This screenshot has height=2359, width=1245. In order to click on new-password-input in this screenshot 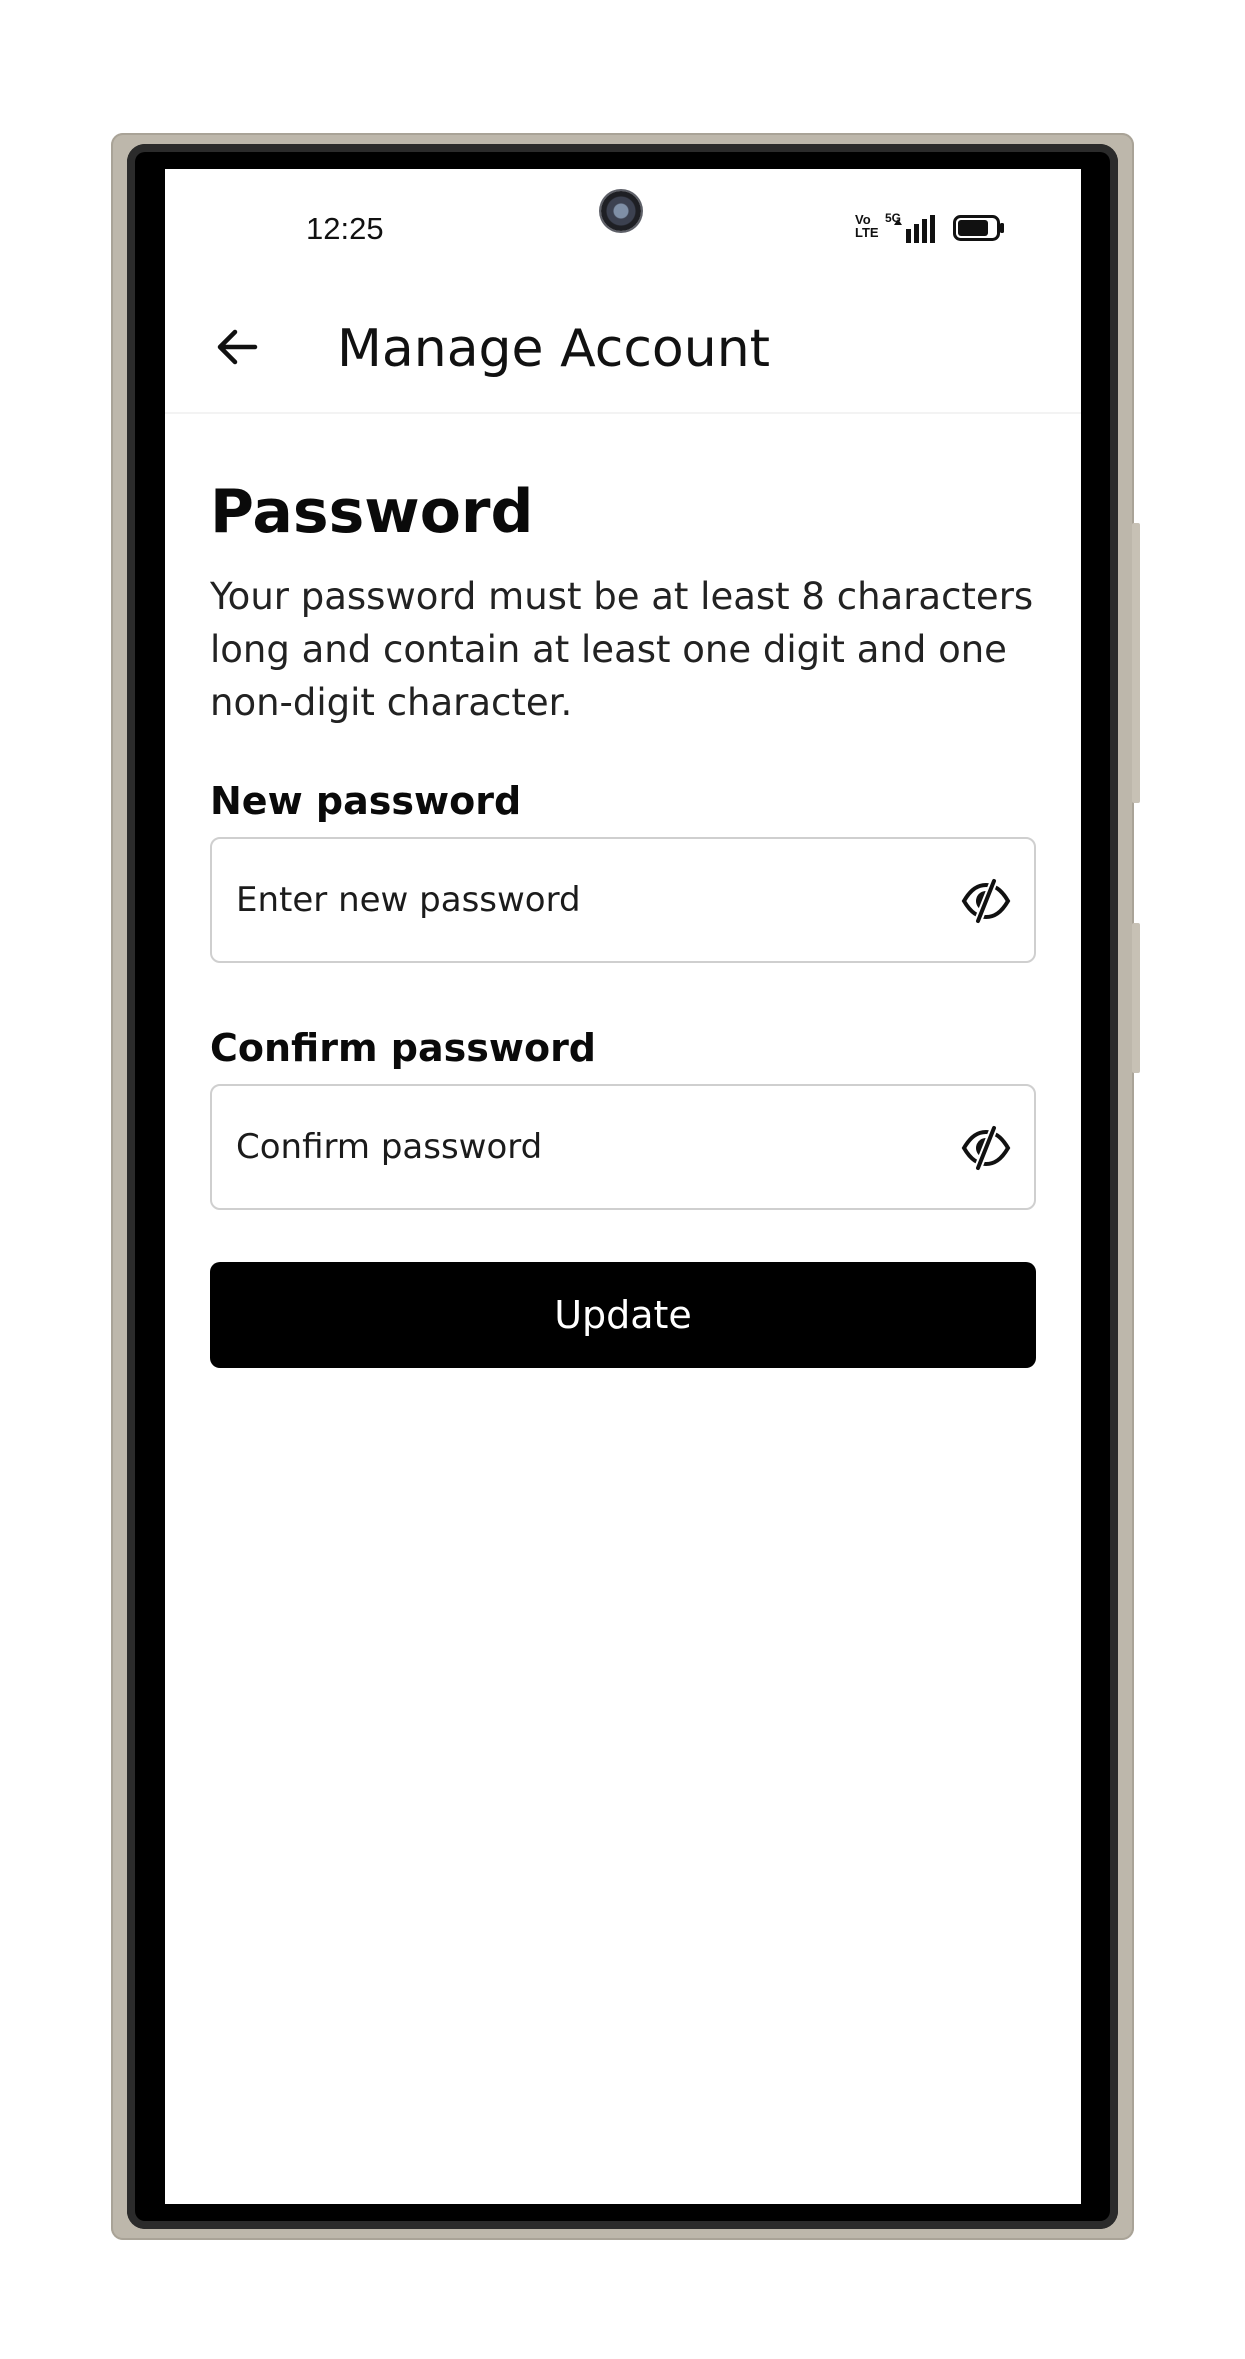, I will do `click(576, 900)`.